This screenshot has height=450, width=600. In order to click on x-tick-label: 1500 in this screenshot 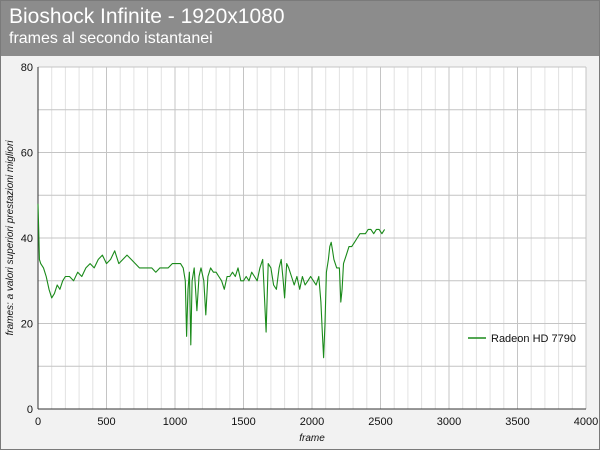, I will do `click(243, 422)`.